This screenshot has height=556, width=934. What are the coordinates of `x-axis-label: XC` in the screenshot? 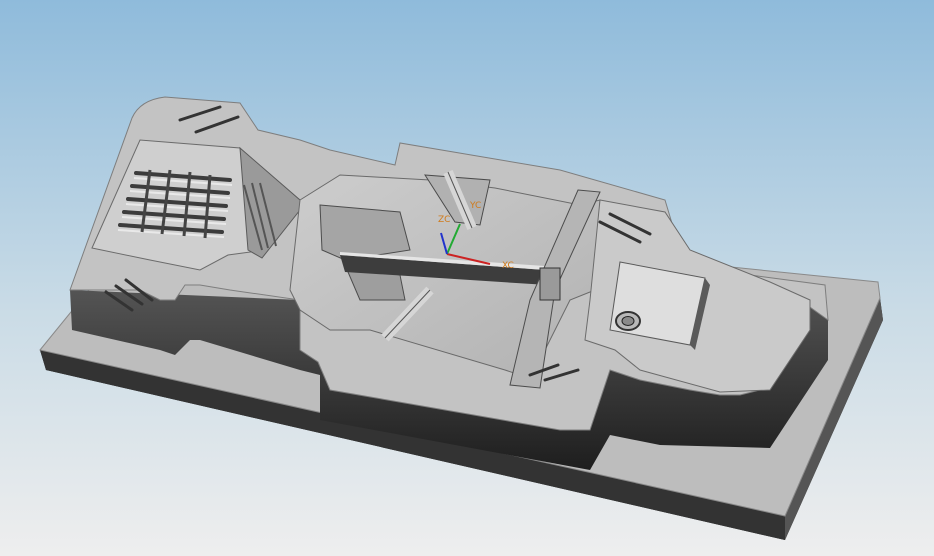 It's located at (508, 266).